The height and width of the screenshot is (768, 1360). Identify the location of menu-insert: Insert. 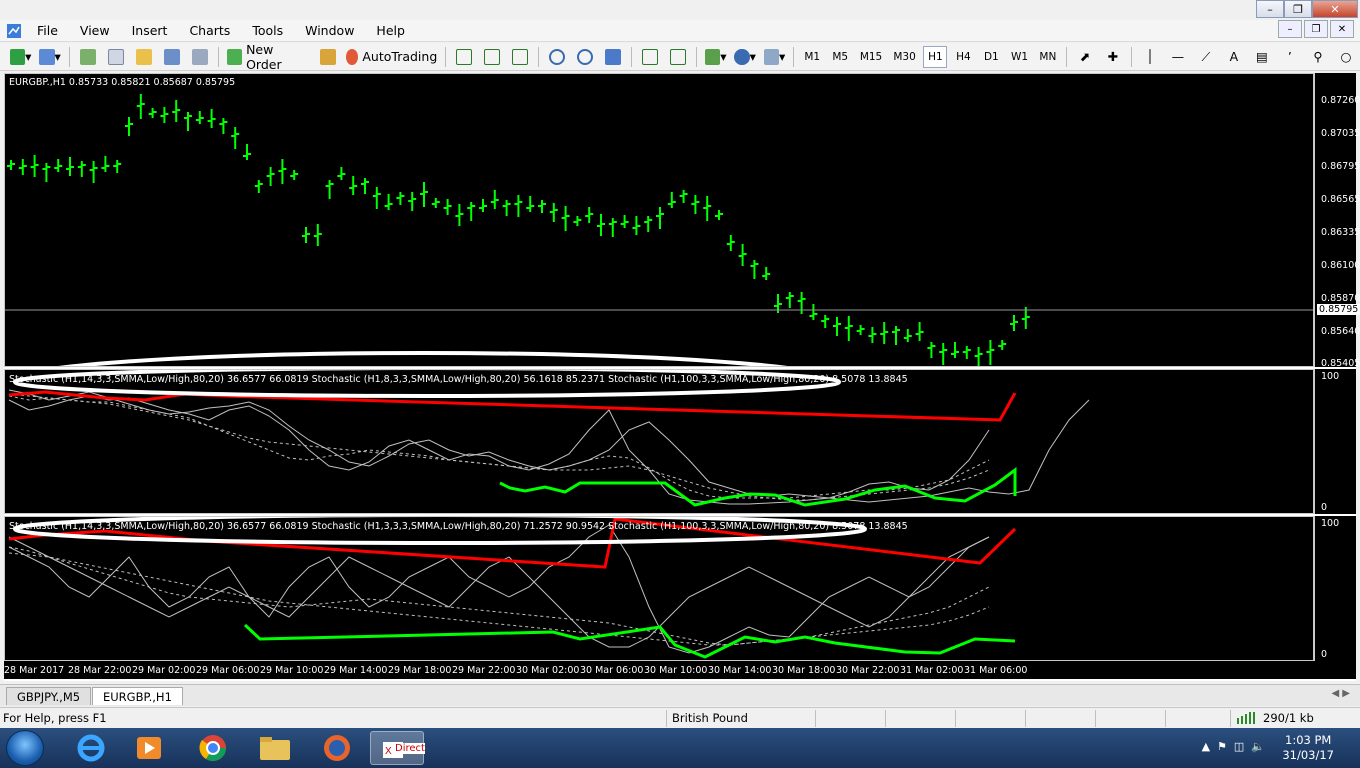
(150, 31).